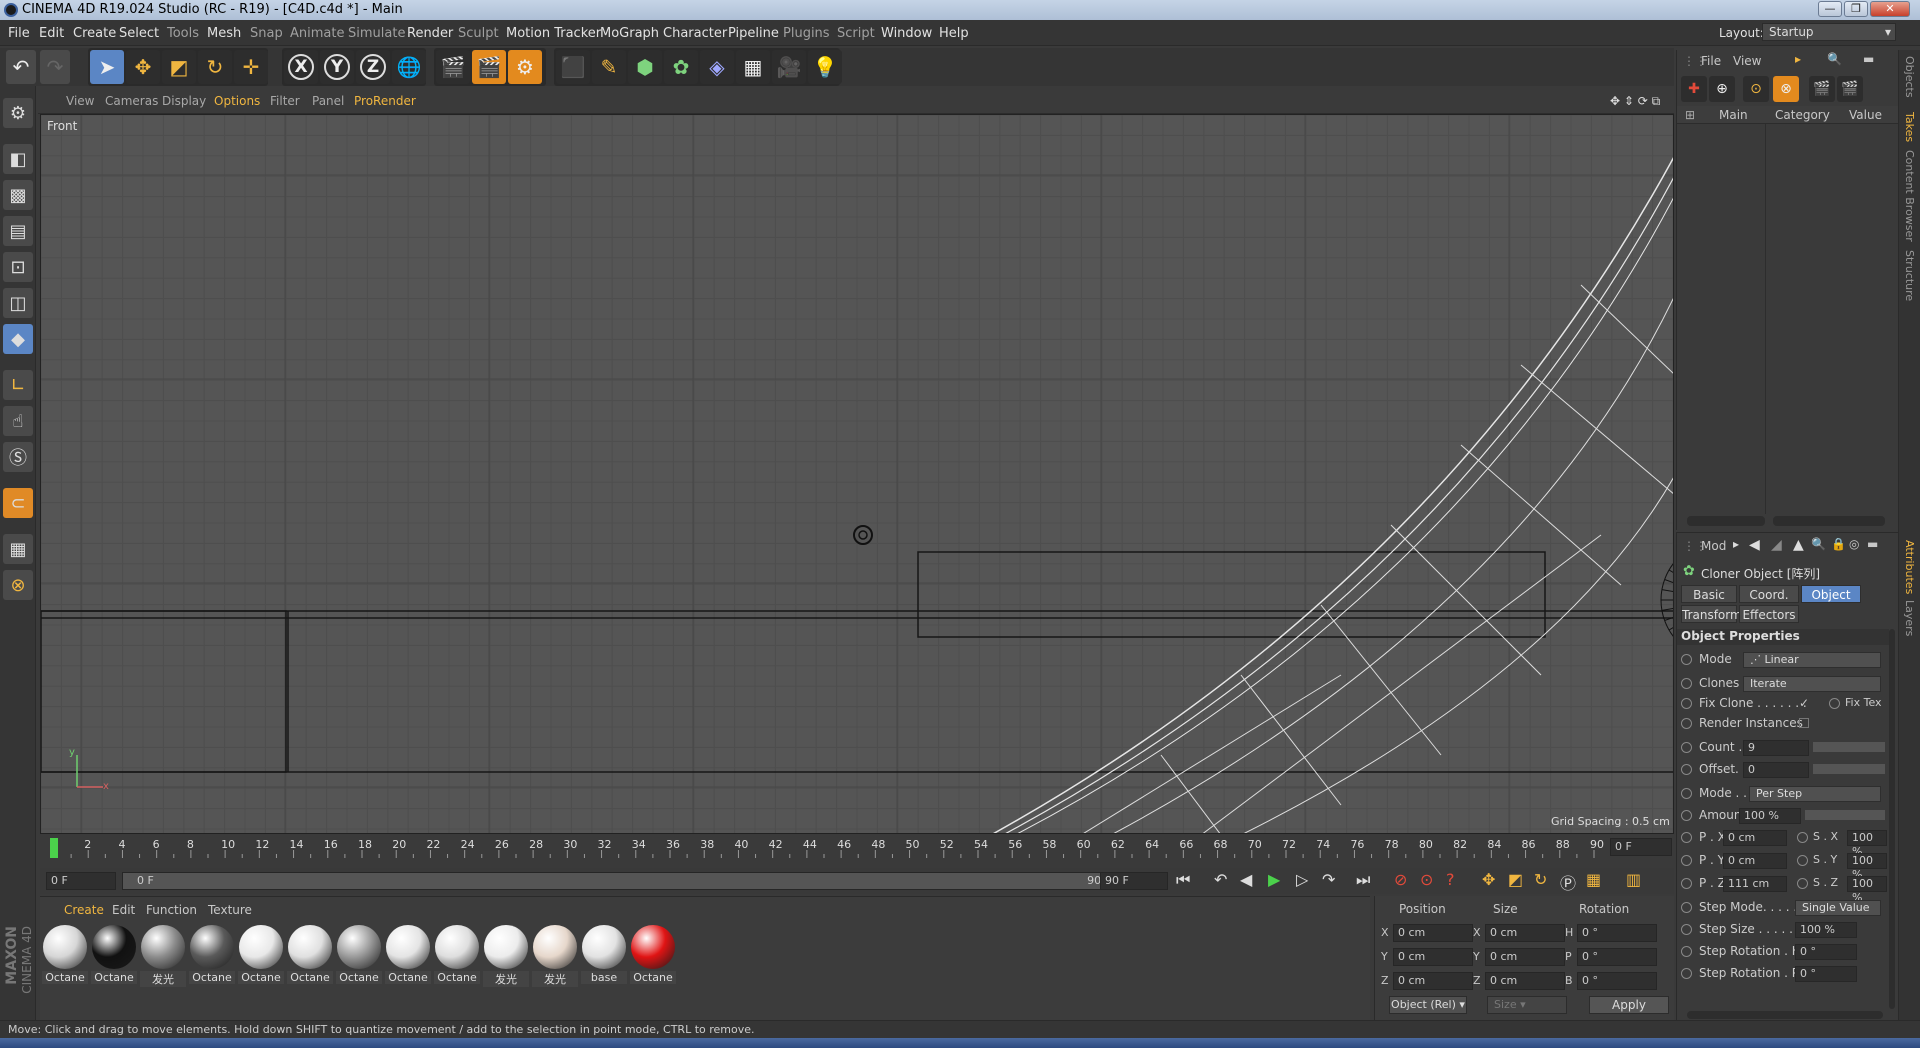 Image resolution: width=1920 pixels, height=1048 pixels. I want to click on move-icon: ✥, so click(143, 67).